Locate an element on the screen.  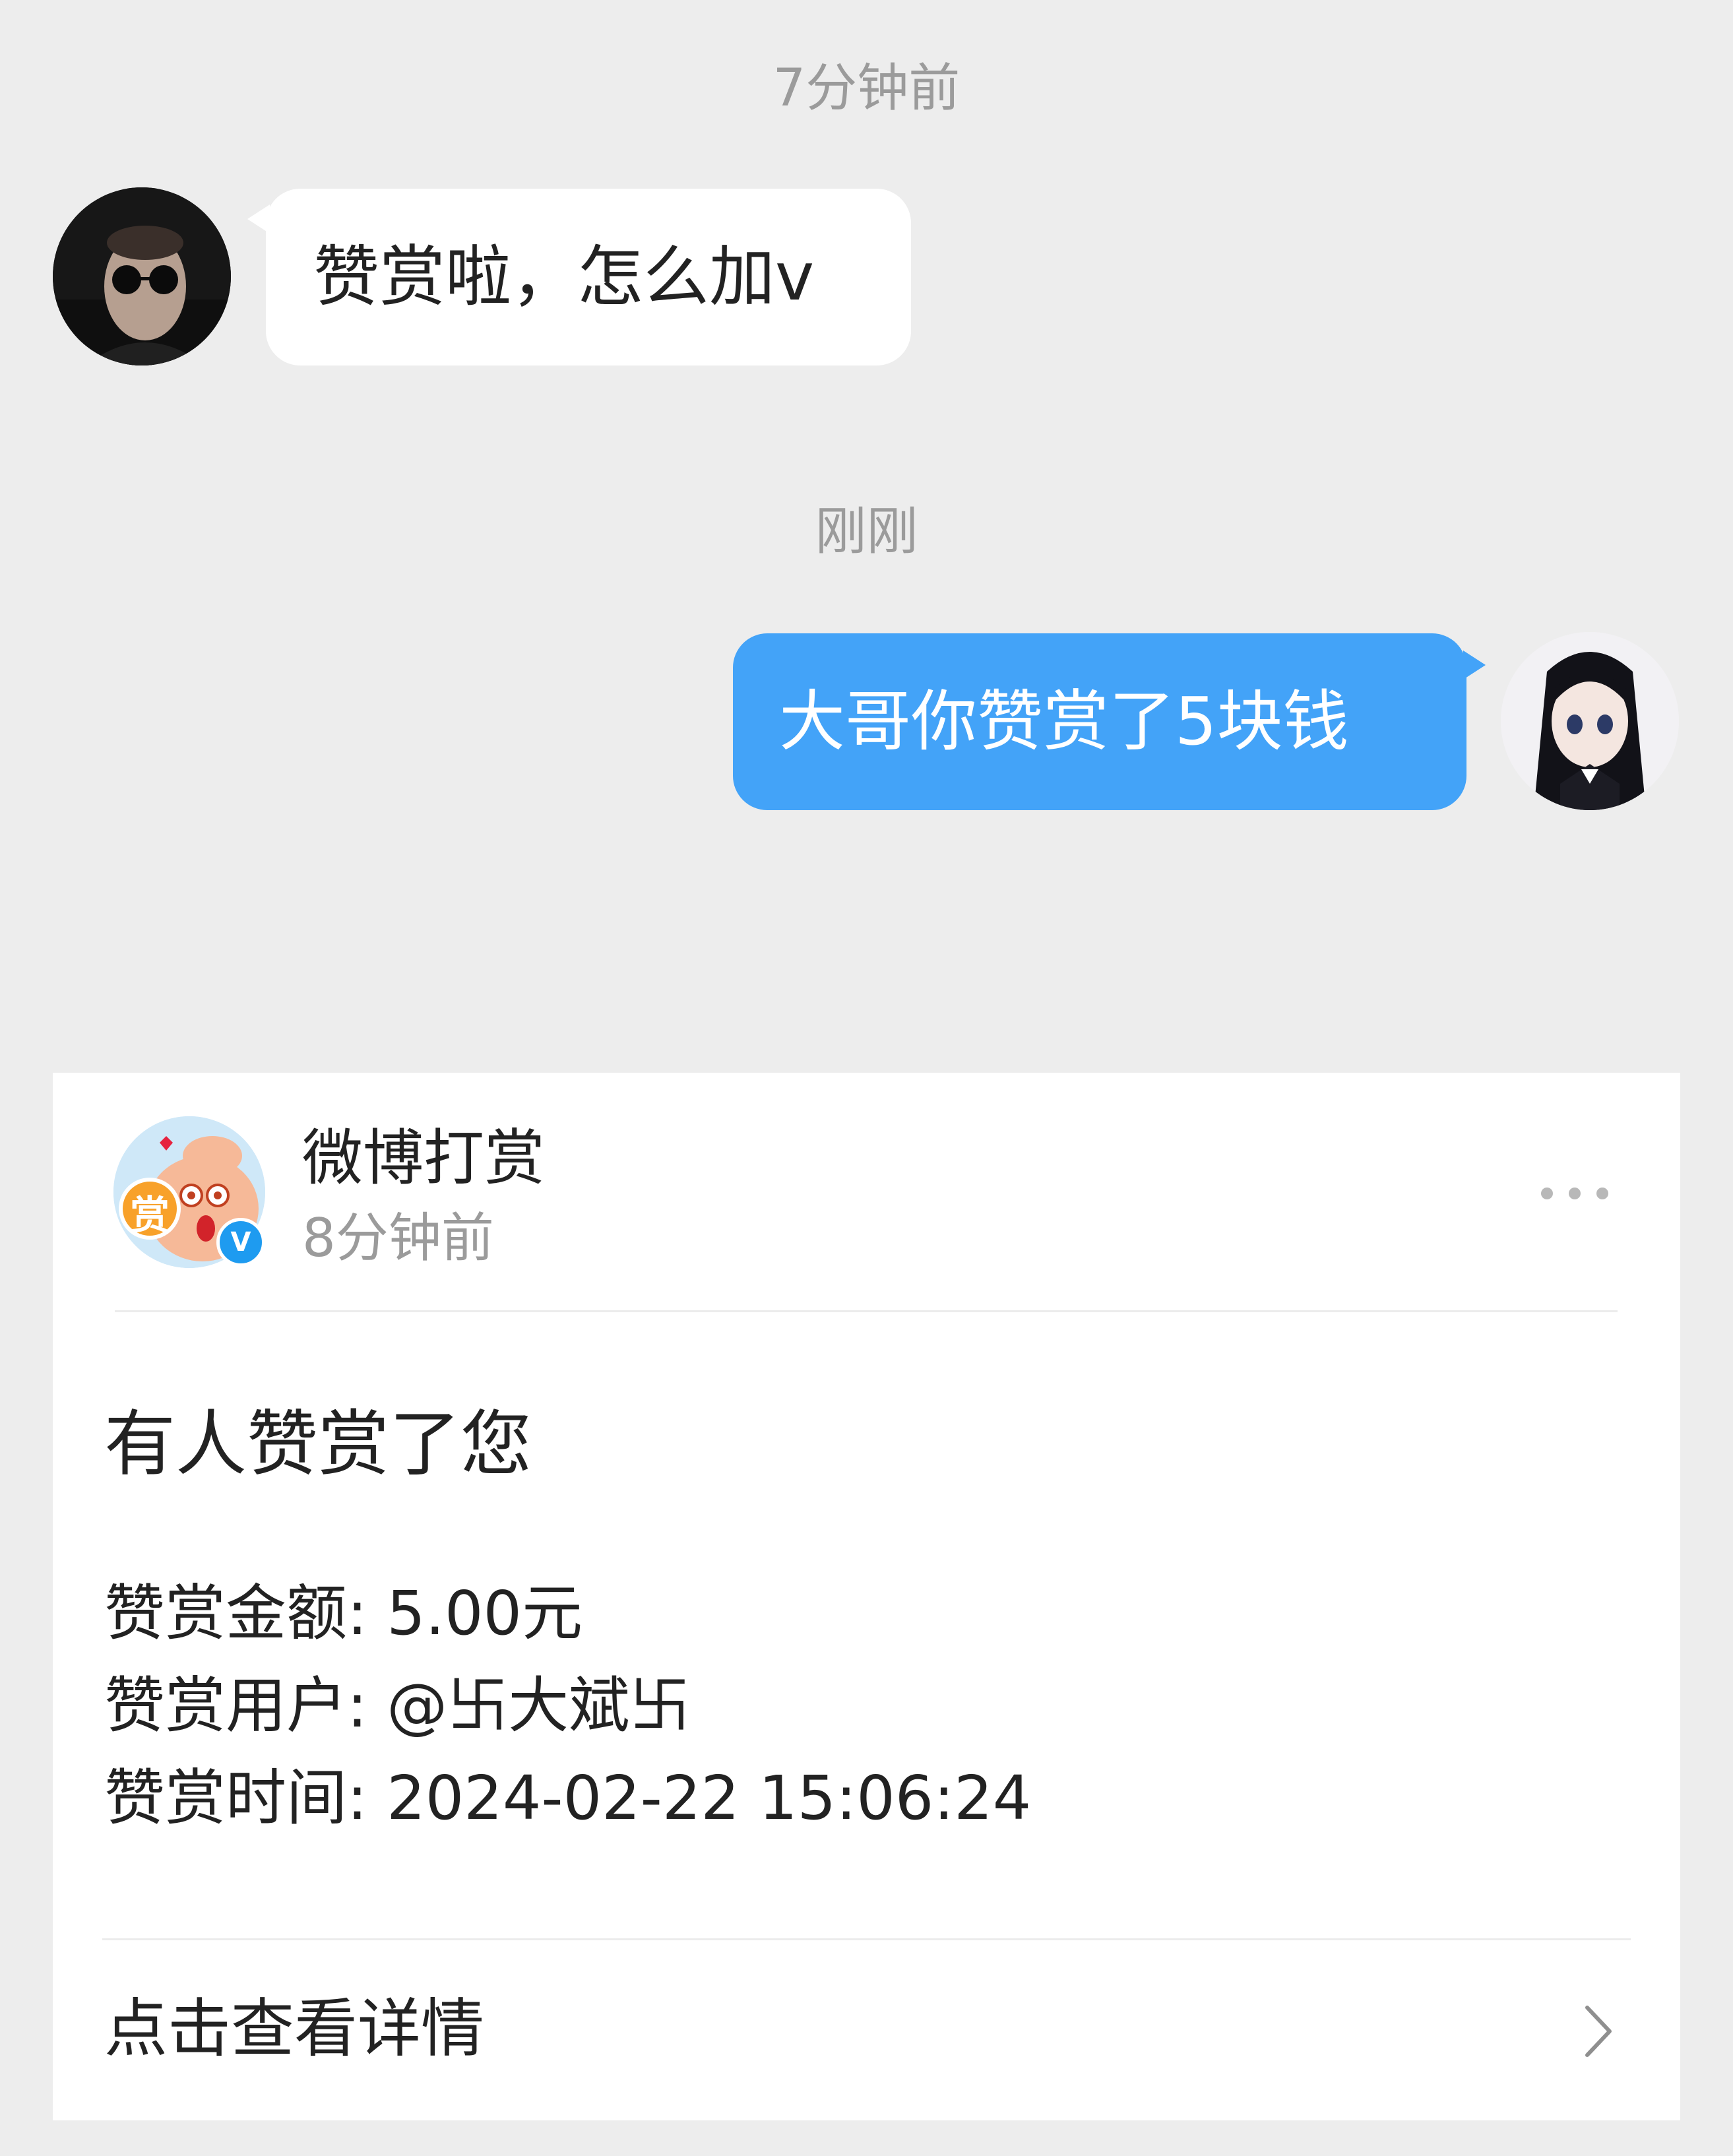
message-bubble-outgoing: 大哥你赞赏了5块钱 is located at coordinates (1099, 722).